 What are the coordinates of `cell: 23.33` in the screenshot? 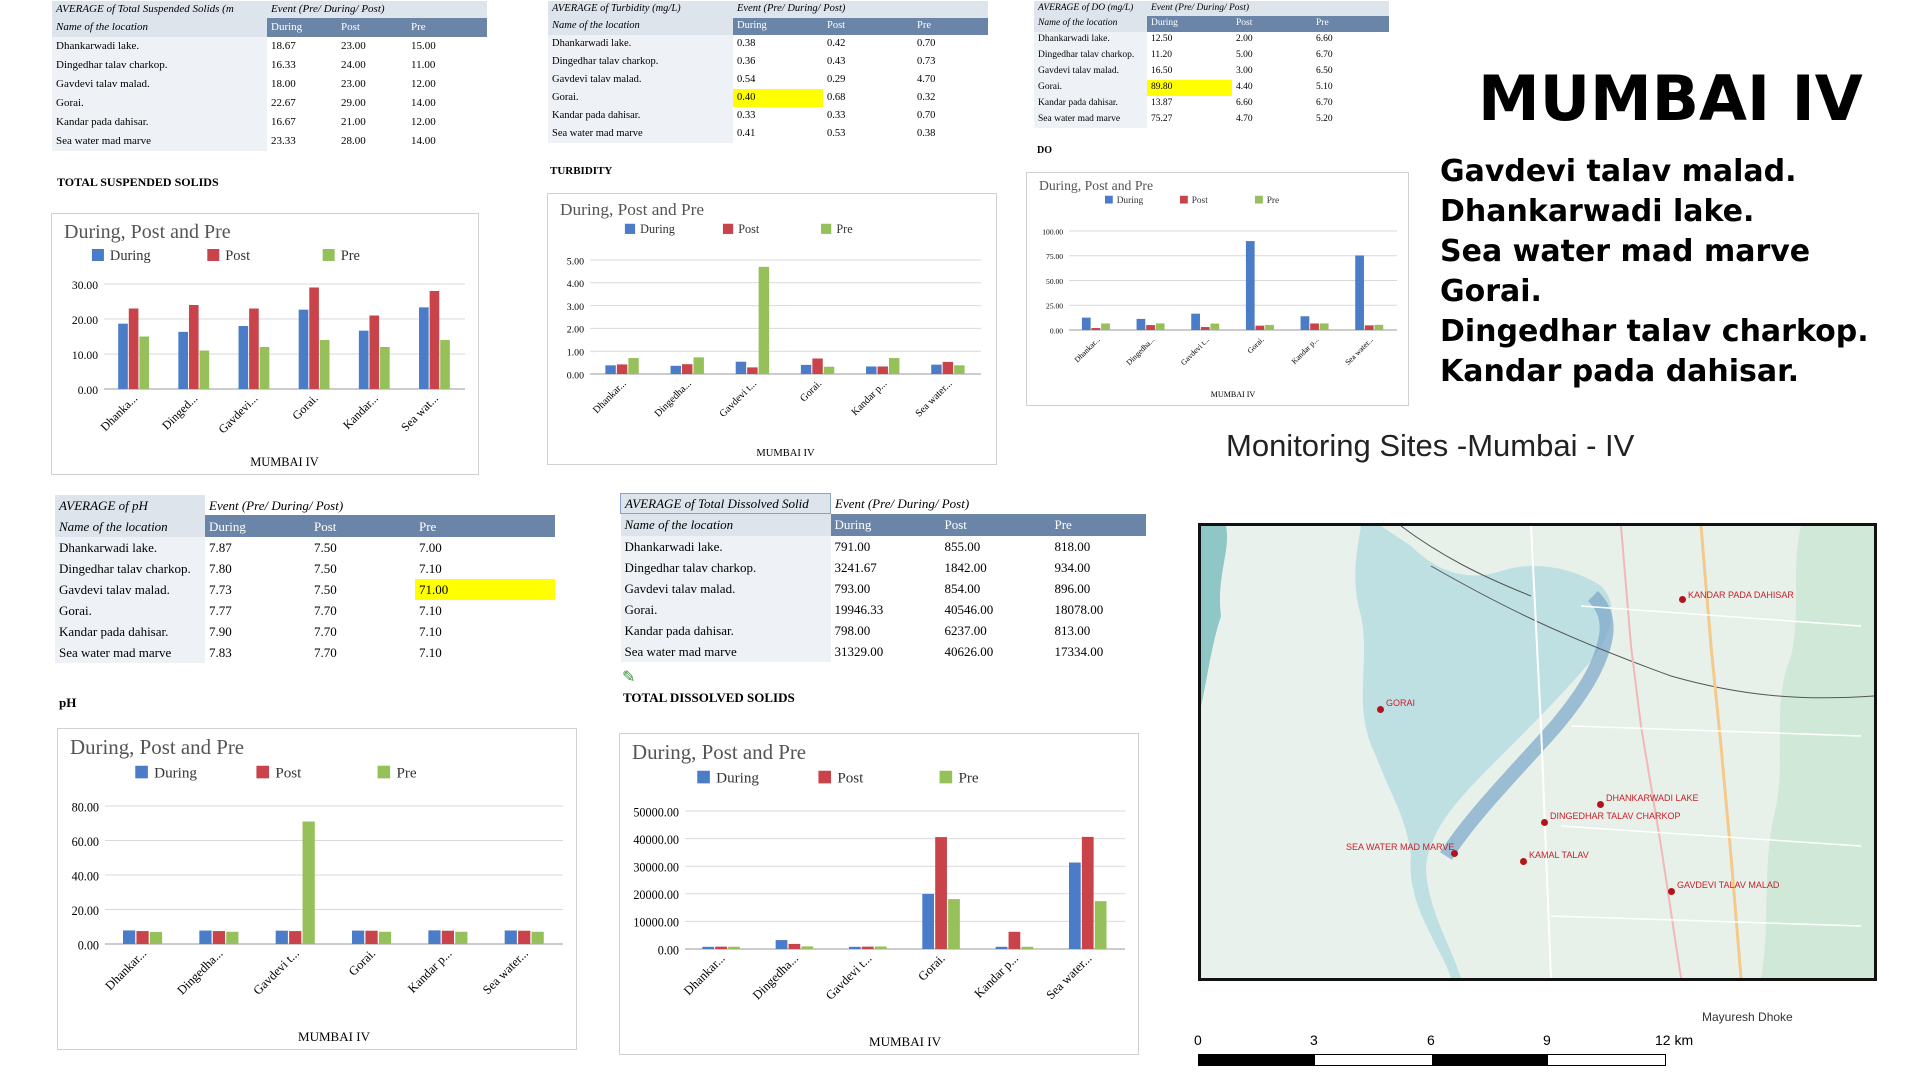 It's located at (283, 141).